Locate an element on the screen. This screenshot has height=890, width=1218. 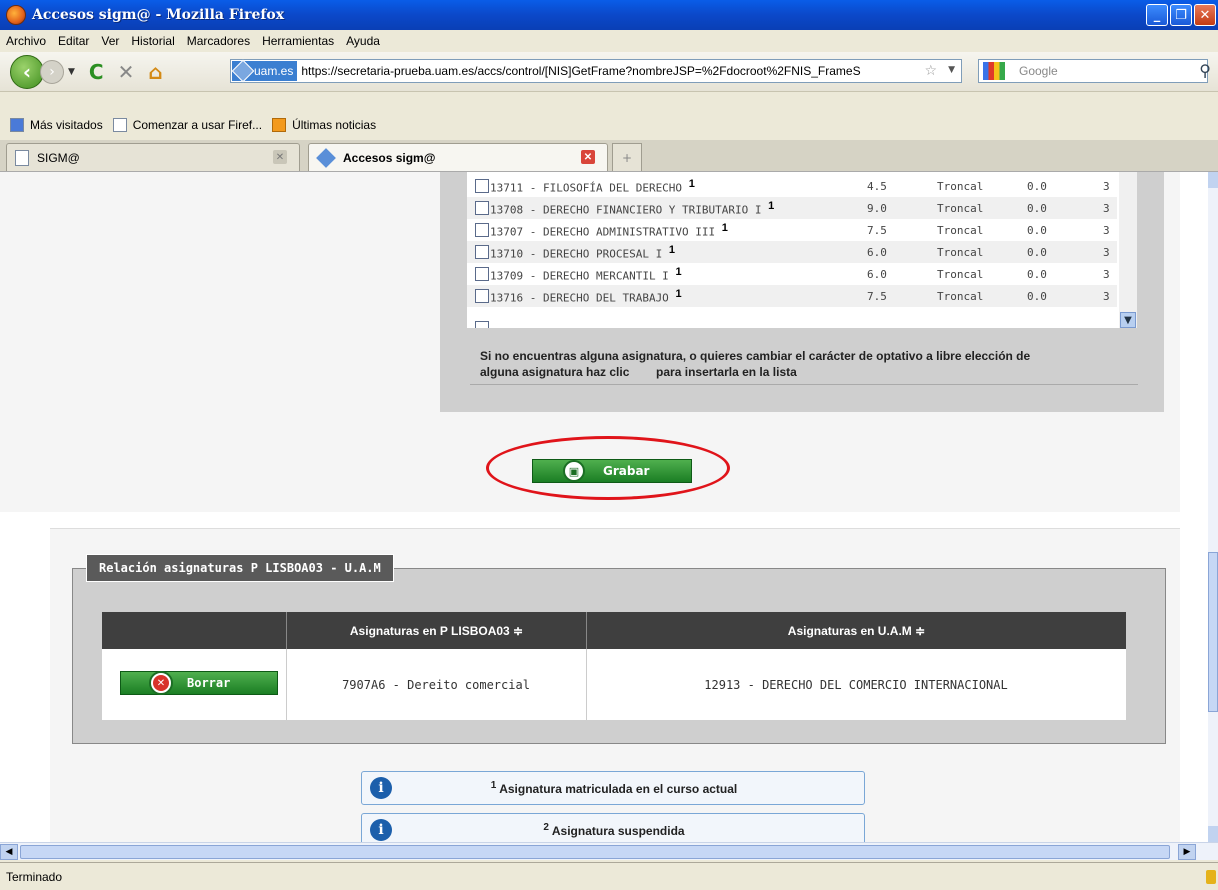
bookmark-folder-icon is located at coordinates (17, 125).